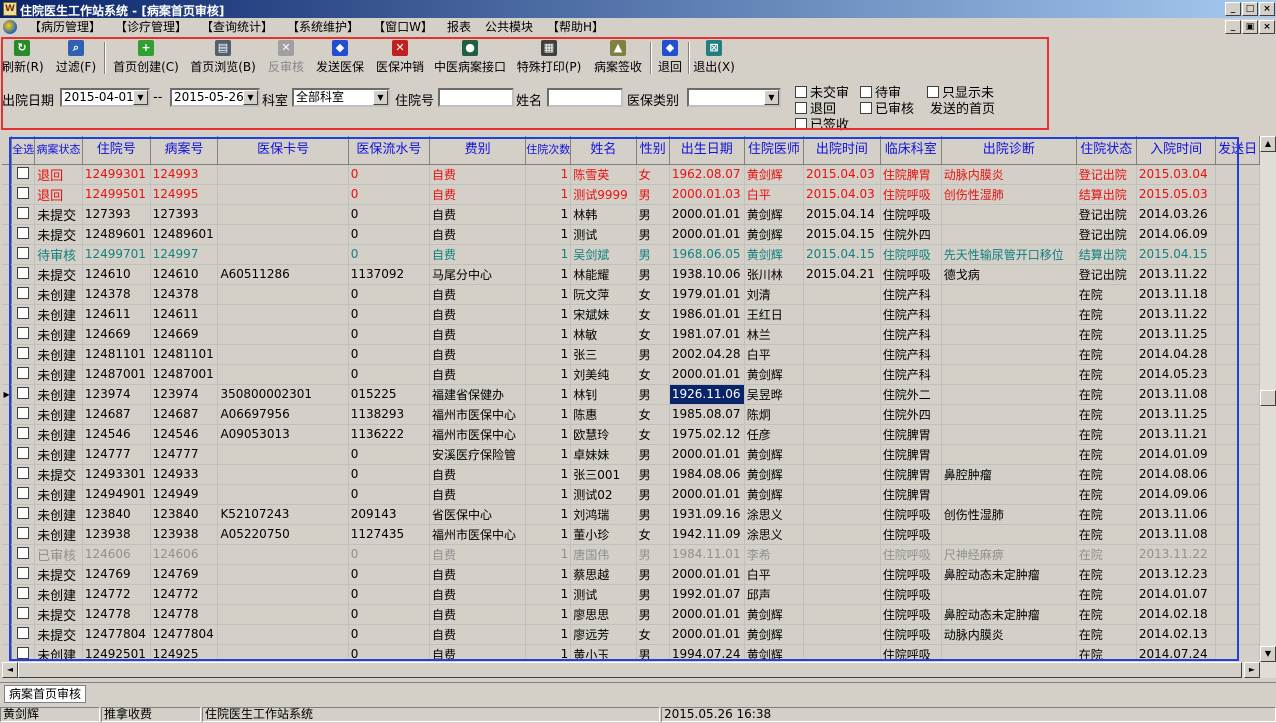  I want to click on cell-admit: 2013.11.22, so click(1176, 554).